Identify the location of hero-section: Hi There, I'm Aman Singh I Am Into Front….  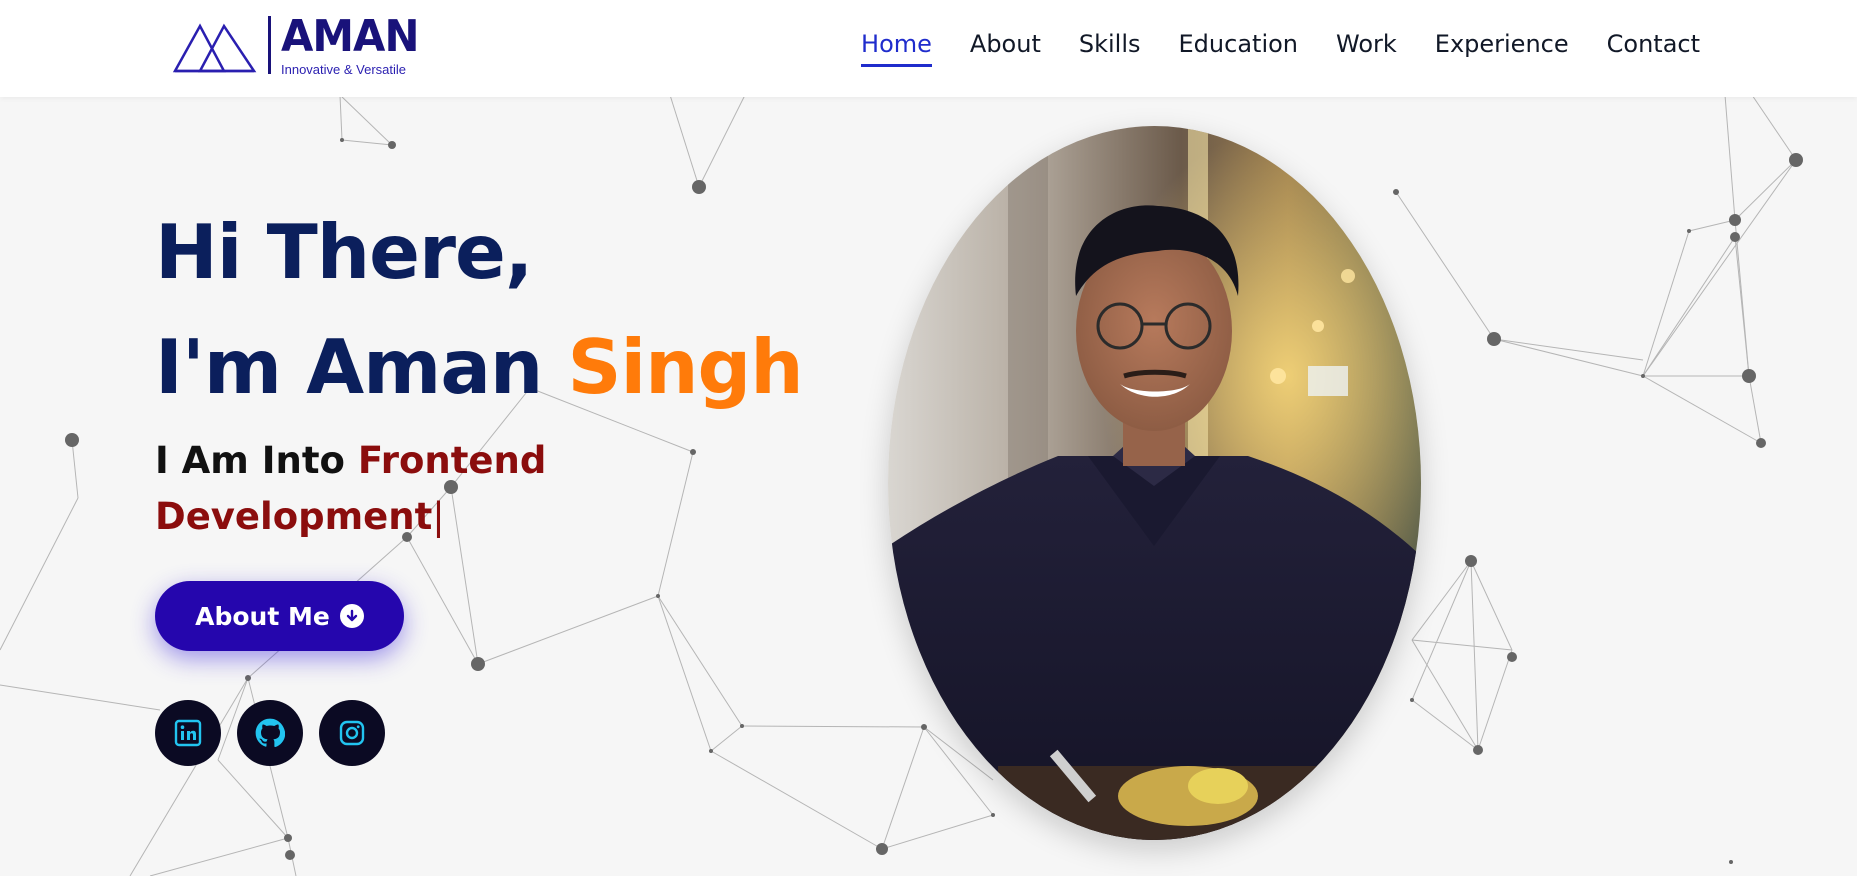
(479, 375).